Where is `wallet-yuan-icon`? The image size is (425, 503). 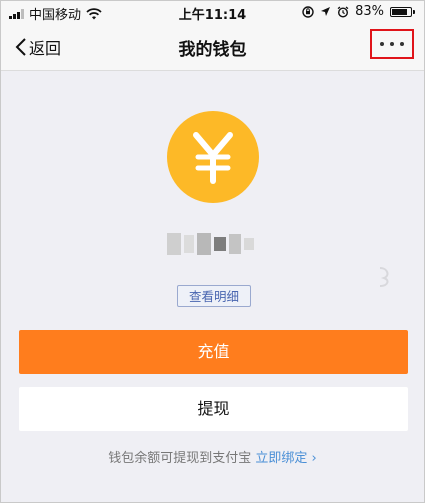 wallet-yuan-icon is located at coordinates (213, 157).